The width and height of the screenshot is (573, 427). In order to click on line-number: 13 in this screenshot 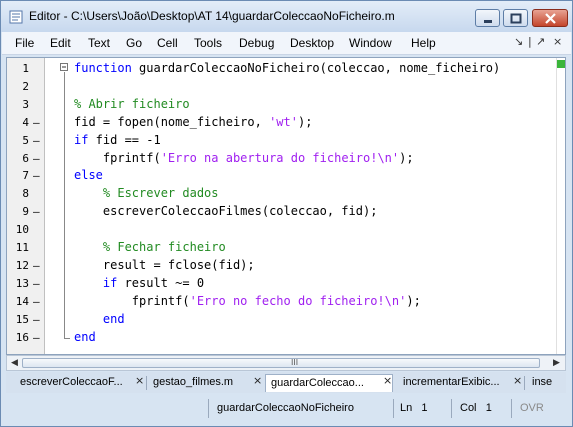, I will do `click(22, 283)`.